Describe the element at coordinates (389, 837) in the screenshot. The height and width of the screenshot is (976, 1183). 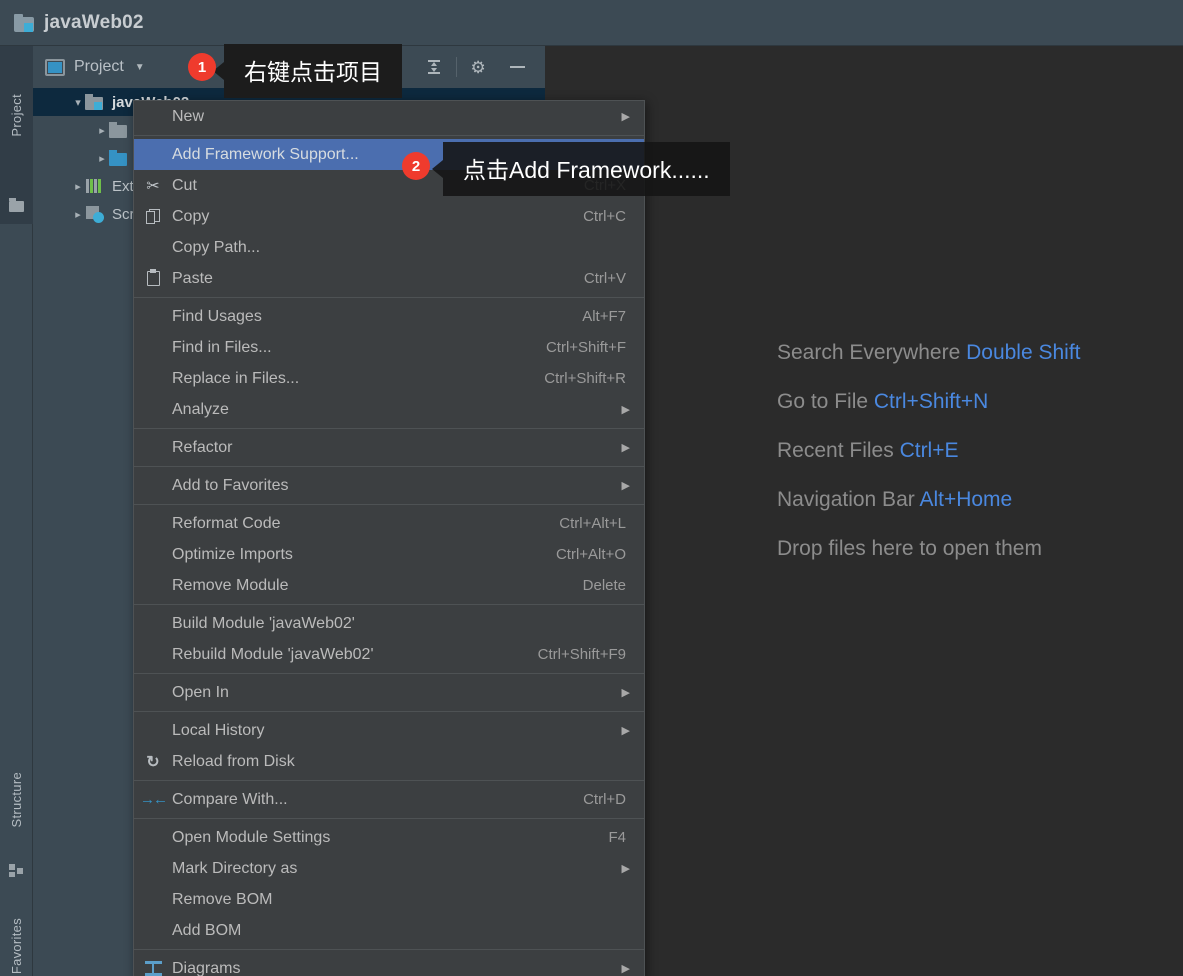
I see `menu-item-open-module-settings: Open Module Settings F4` at that location.